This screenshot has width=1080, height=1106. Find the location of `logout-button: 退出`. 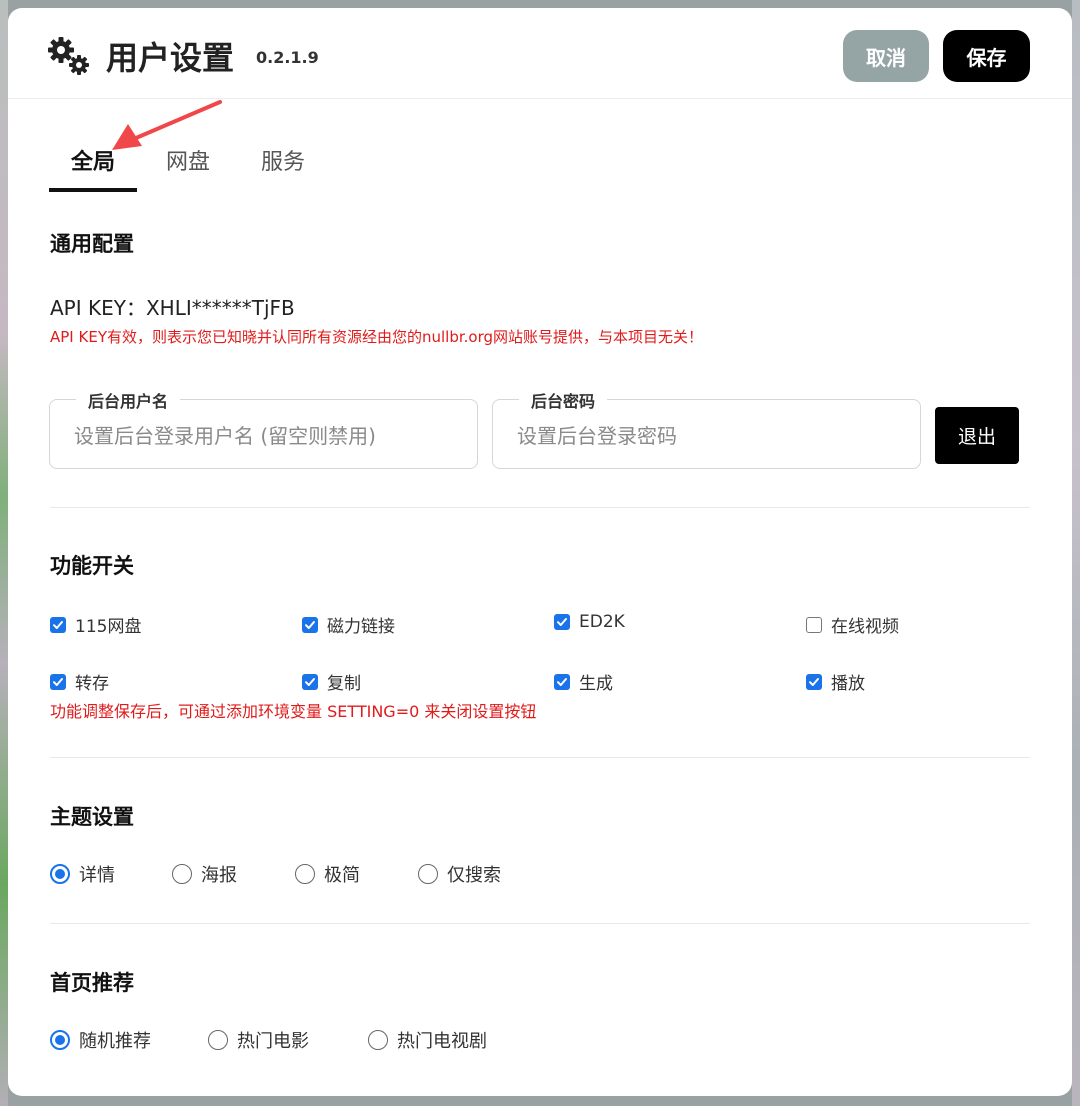

logout-button: 退出 is located at coordinates (977, 435).